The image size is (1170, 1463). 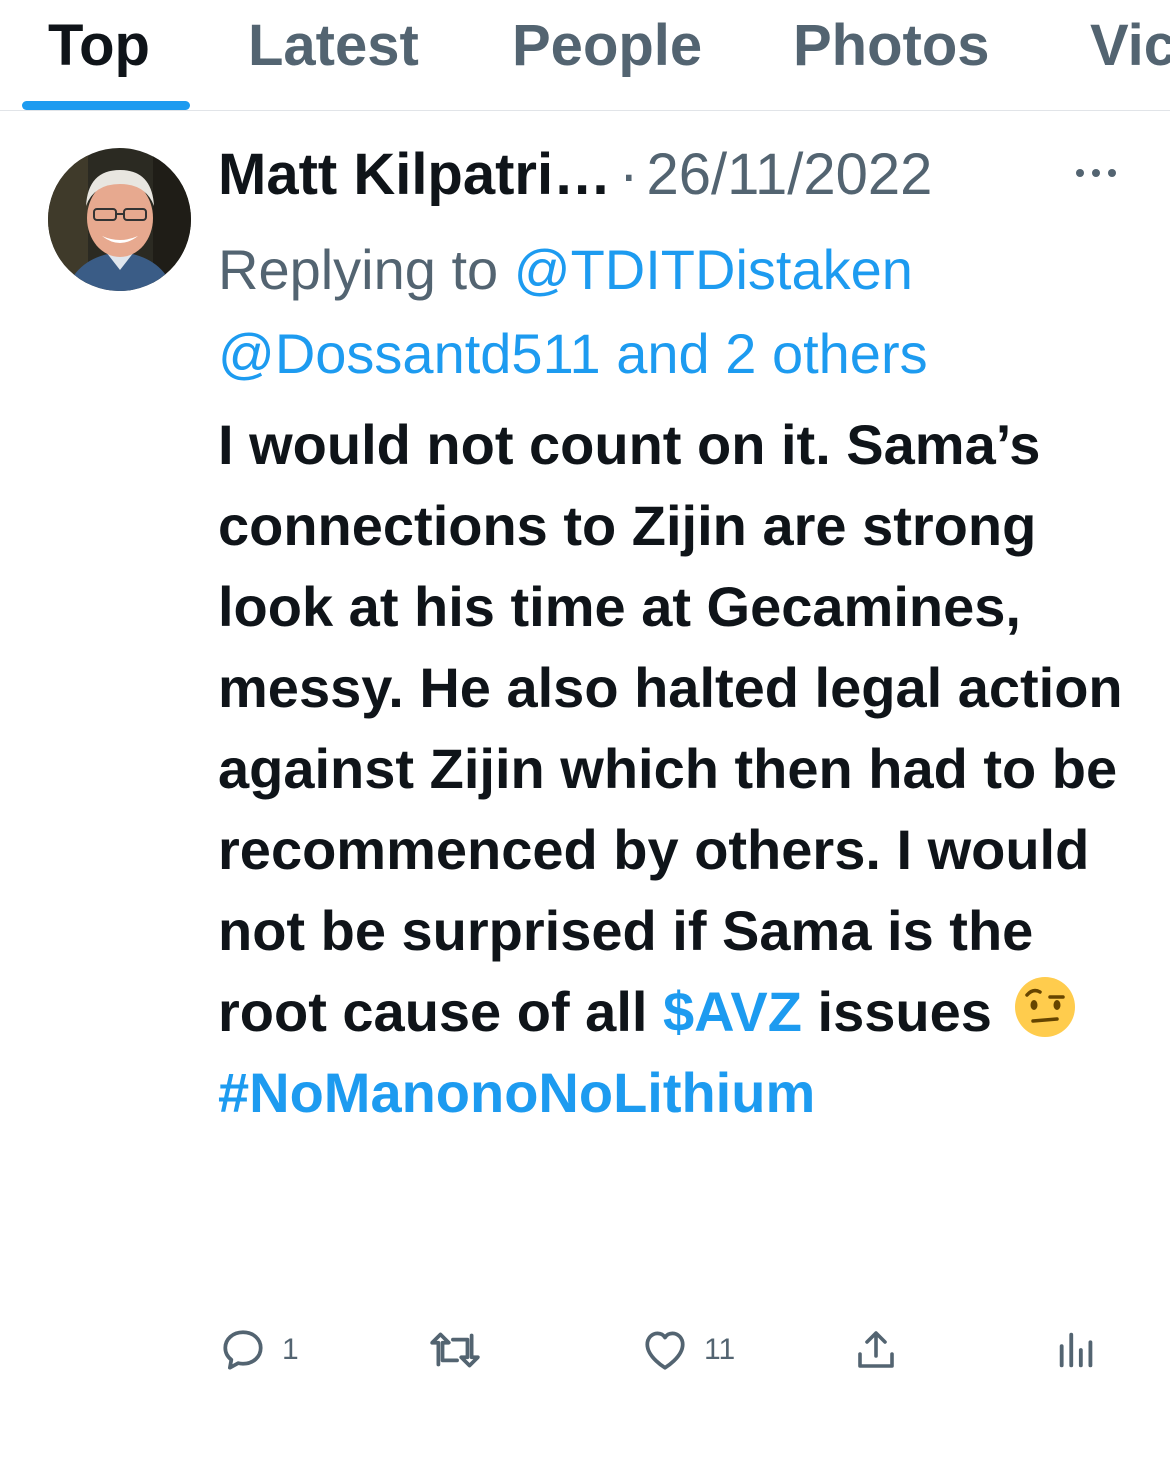 What do you see at coordinates (366, 269) in the screenshot?
I see `replying-prefix: Replying to` at bounding box center [366, 269].